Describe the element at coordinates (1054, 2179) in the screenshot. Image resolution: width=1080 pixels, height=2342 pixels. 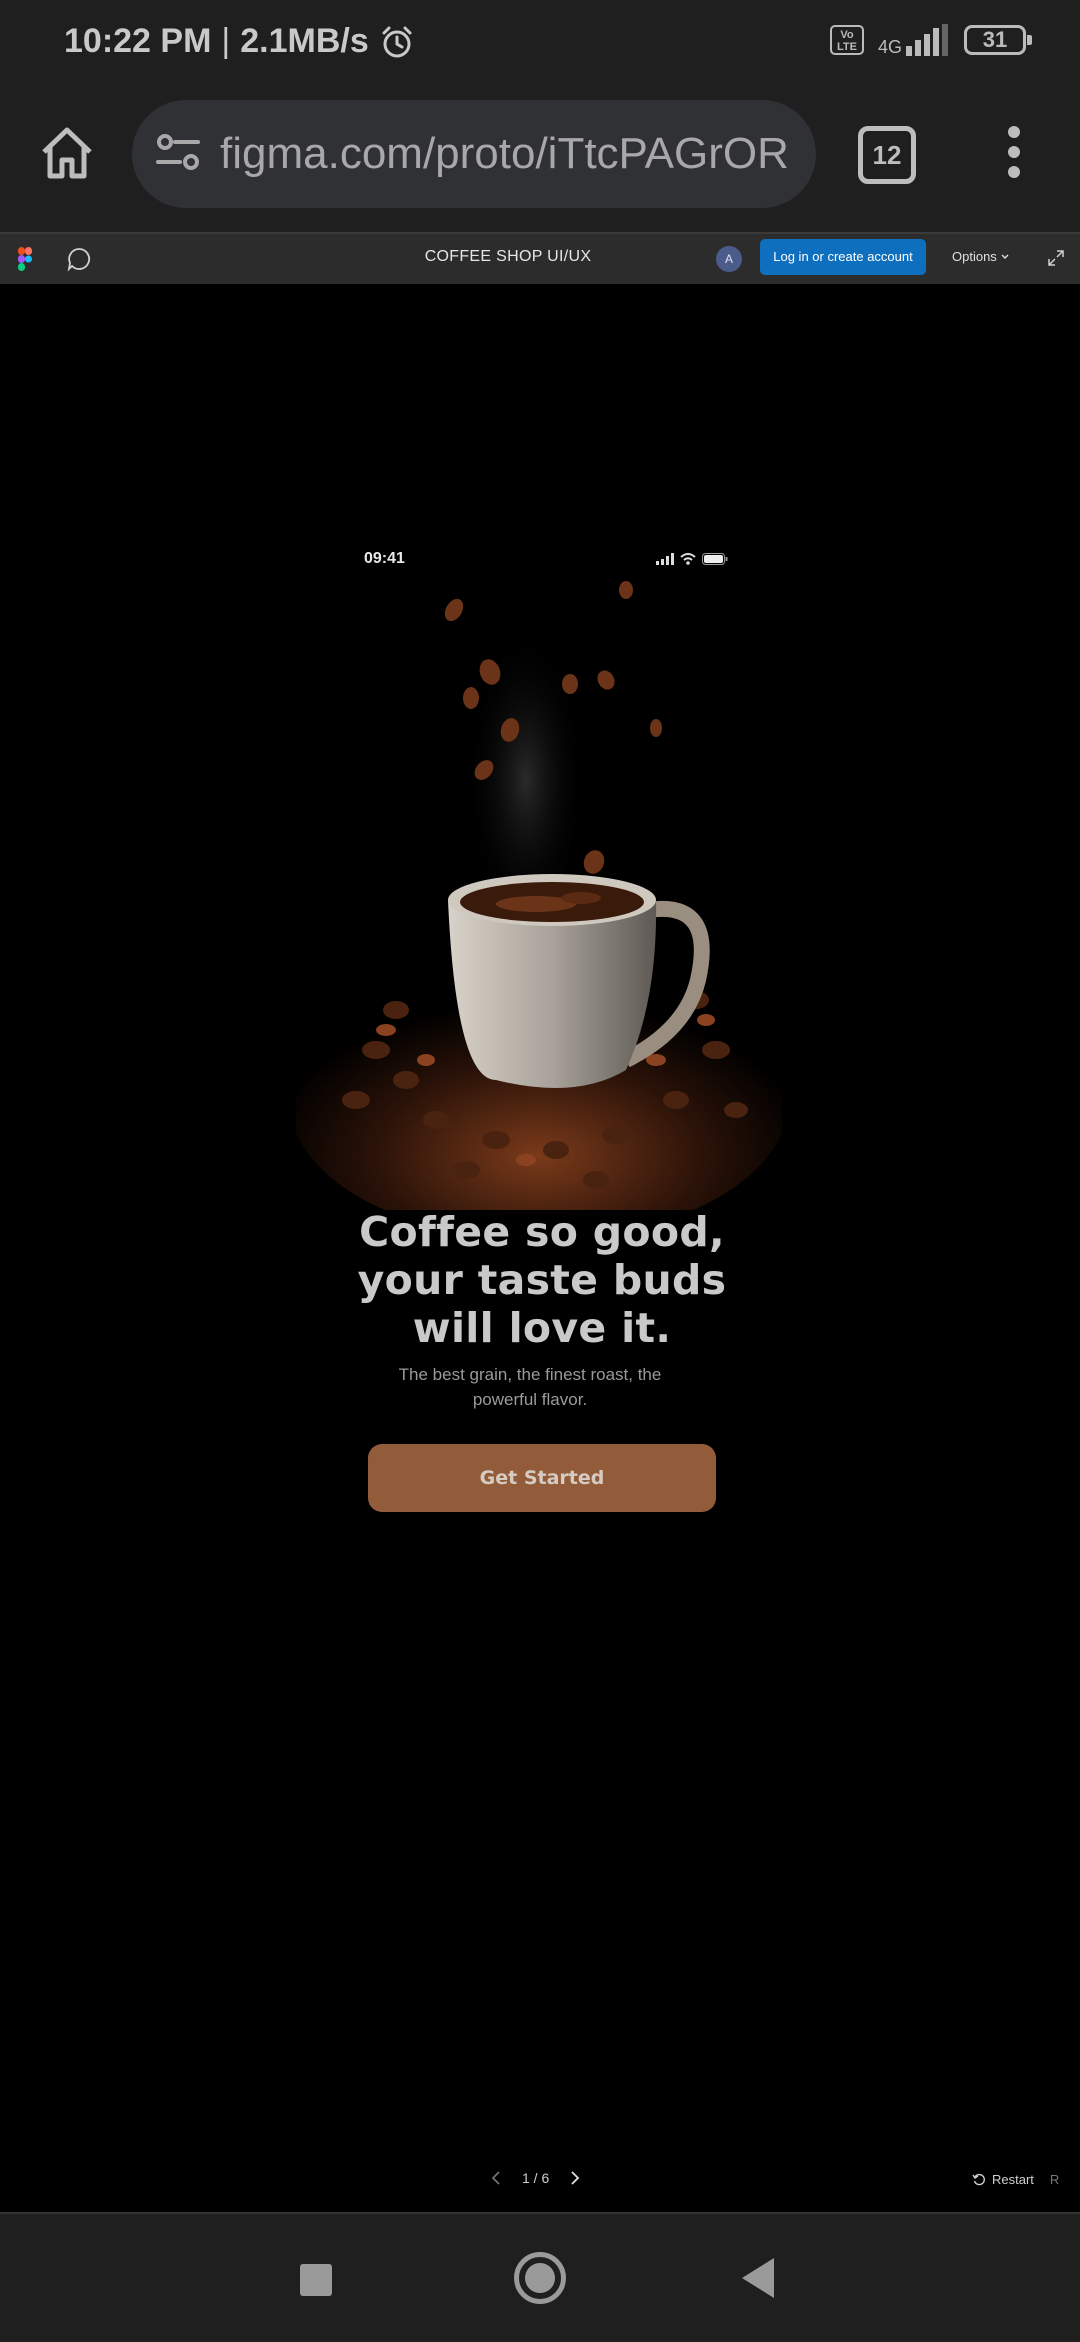
I see `restart-shortcut: R` at that location.